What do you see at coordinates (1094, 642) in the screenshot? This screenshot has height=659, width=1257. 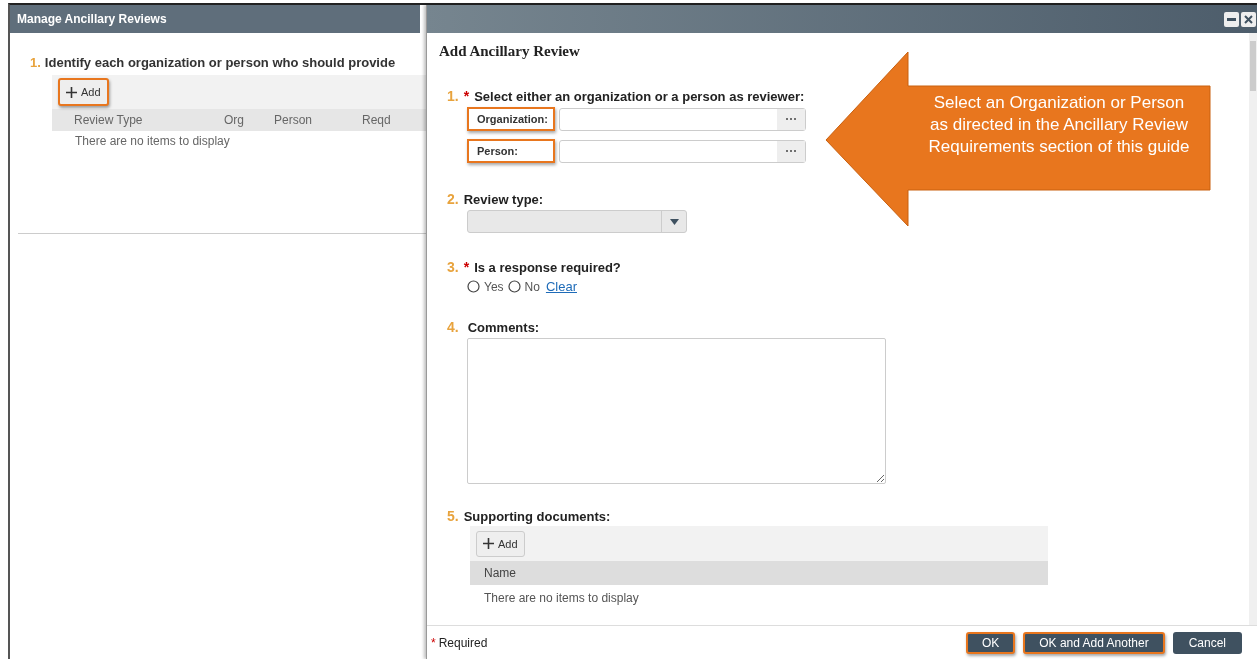 I see `dialog-button: OK and Add Another` at bounding box center [1094, 642].